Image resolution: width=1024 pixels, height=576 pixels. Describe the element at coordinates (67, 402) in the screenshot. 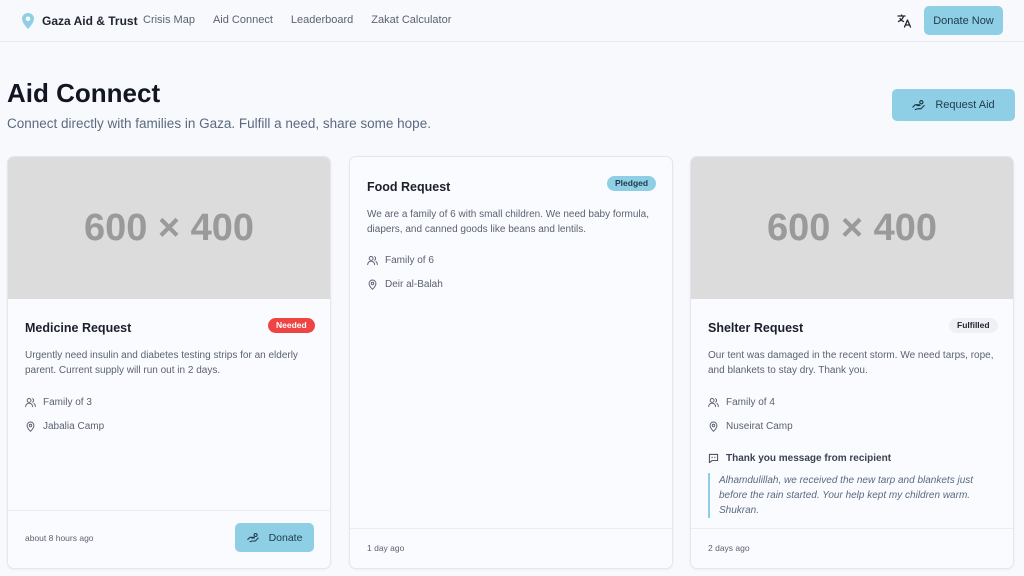

I see `family-size-text: Family of 3` at that location.